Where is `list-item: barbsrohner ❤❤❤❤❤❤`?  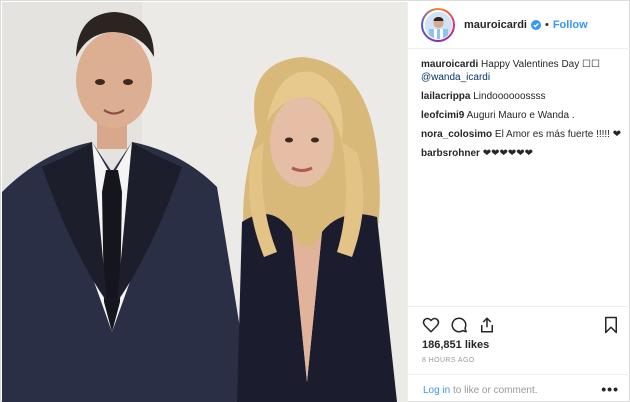
list-item: barbsrohner ❤❤❤❤❤❤ is located at coordinates (523, 153).